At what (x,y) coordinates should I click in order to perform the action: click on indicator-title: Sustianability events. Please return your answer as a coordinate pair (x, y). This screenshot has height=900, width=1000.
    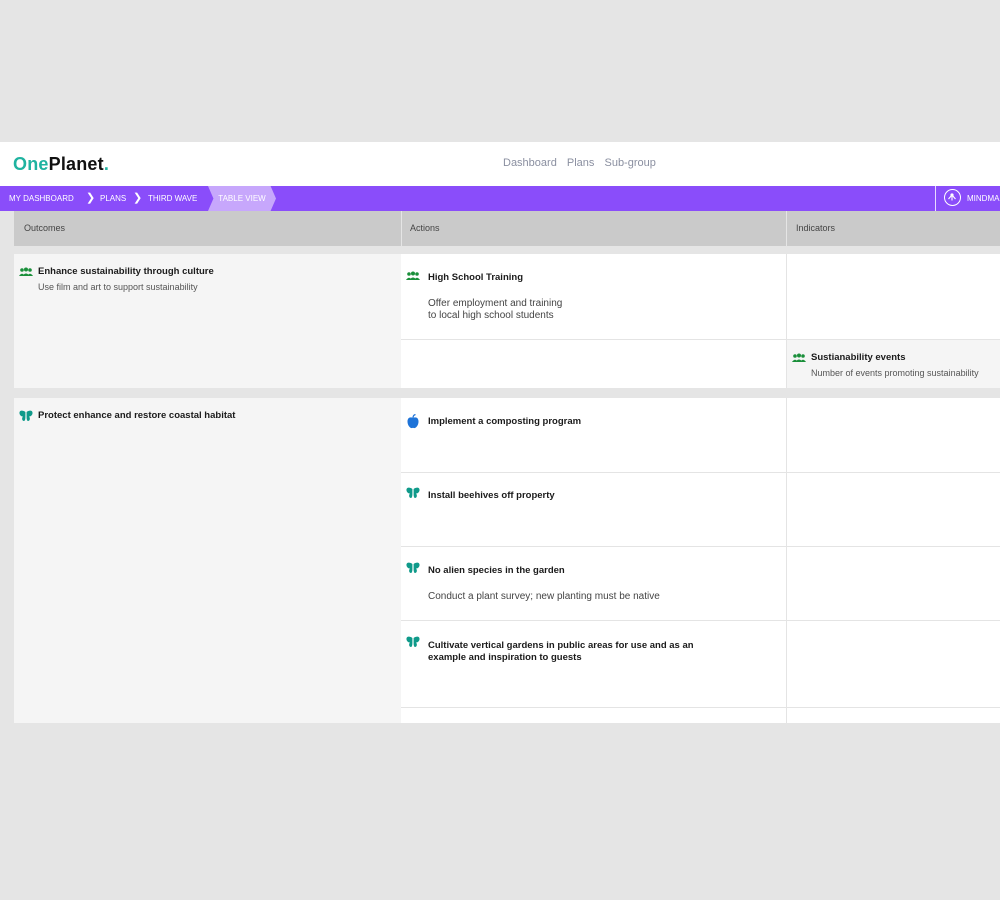
    Looking at the image, I should click on (858, 358).